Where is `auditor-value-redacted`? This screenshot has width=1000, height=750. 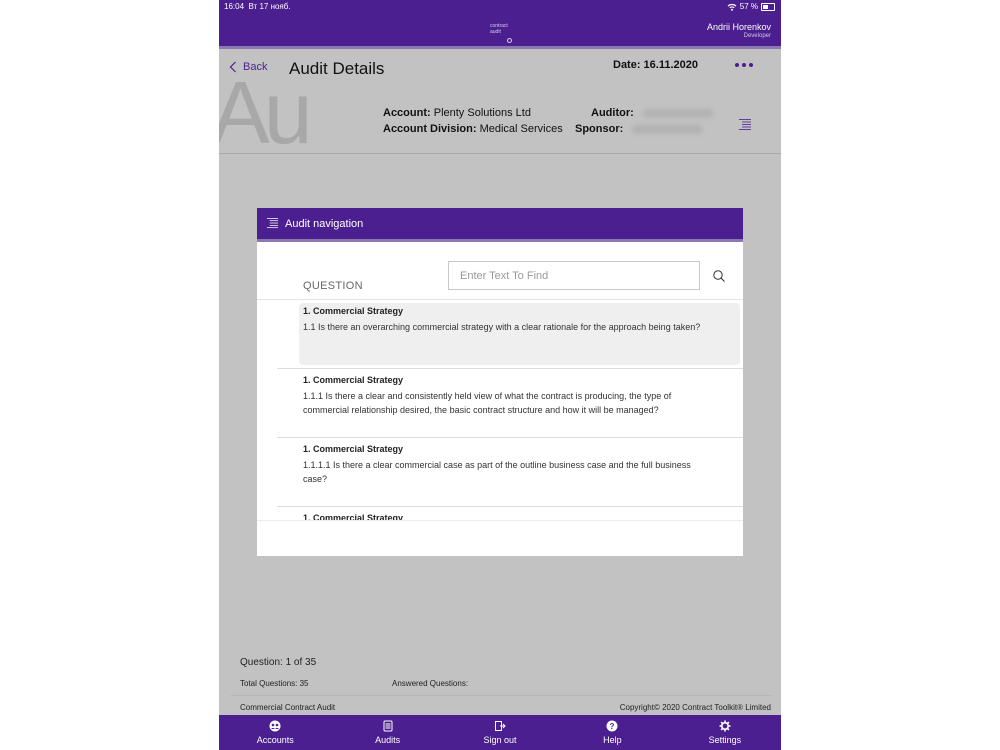
auditor-value-redacted is located at coordinates (677, 113).